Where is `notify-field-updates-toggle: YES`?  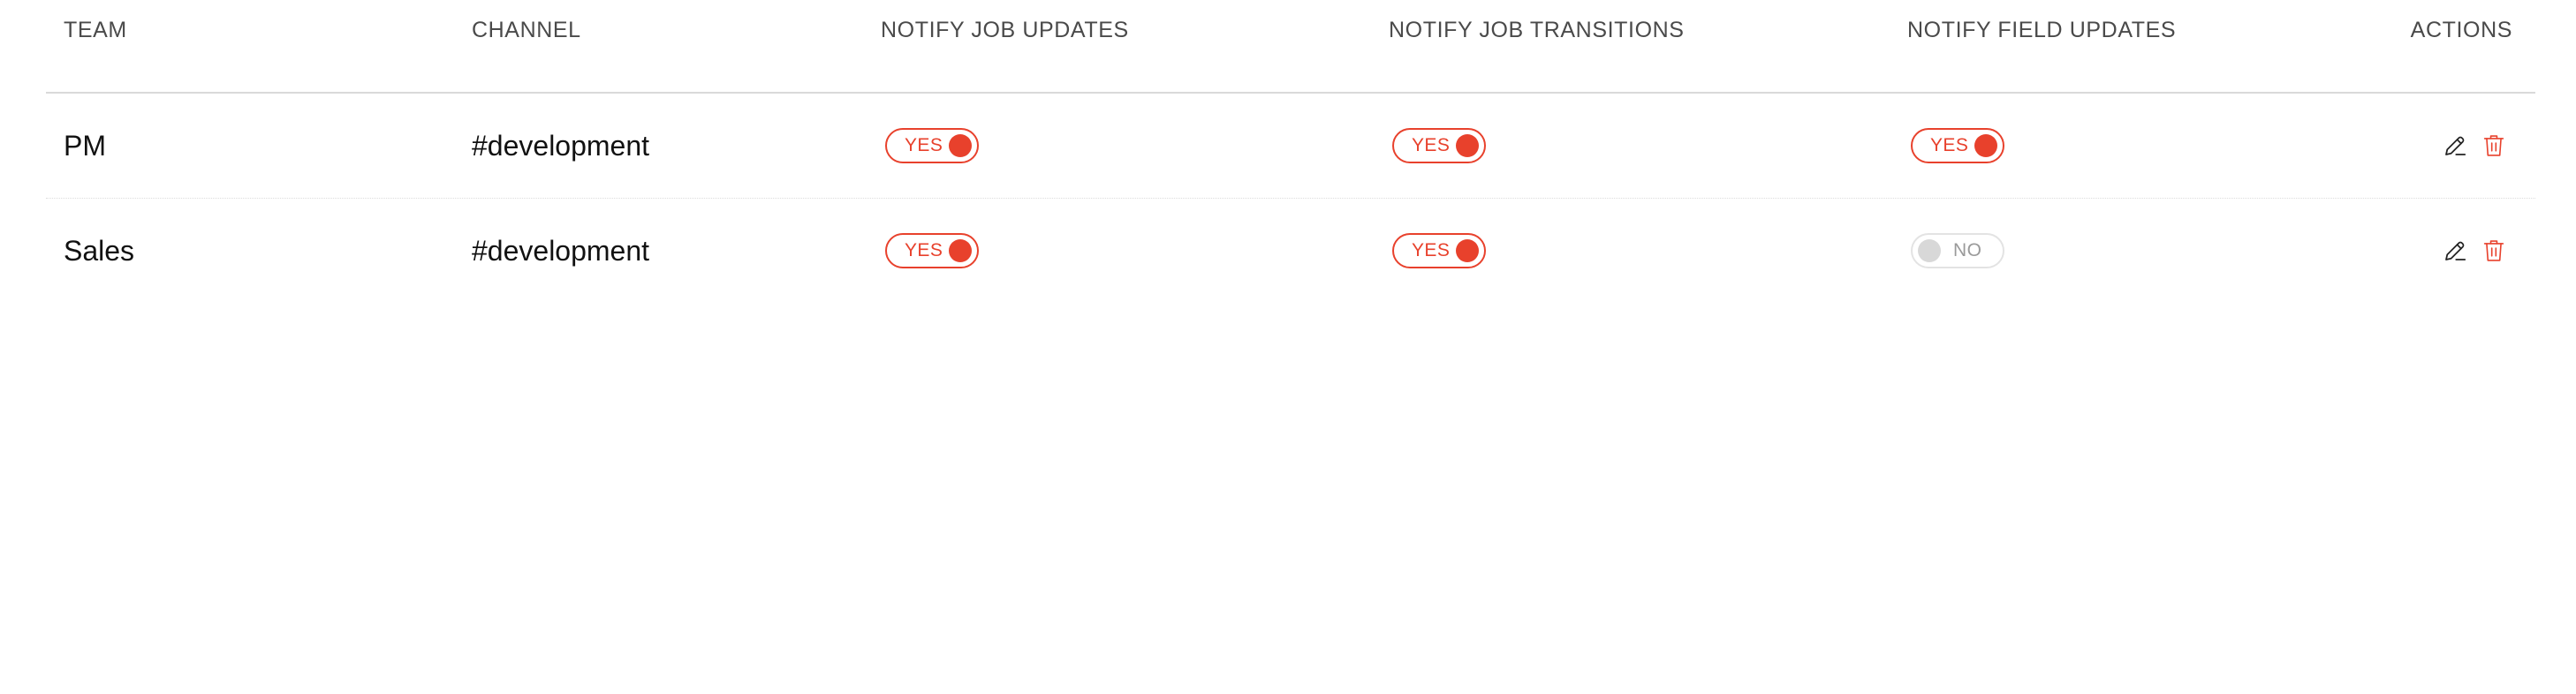
notify-field-updates-toggle: YES is located at coordinates (1958, 145).